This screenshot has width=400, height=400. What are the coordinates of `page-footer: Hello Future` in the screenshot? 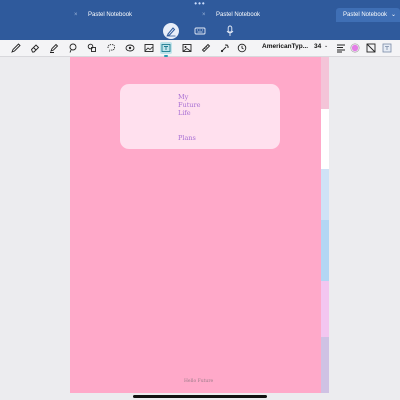 It's located at (199, 381).